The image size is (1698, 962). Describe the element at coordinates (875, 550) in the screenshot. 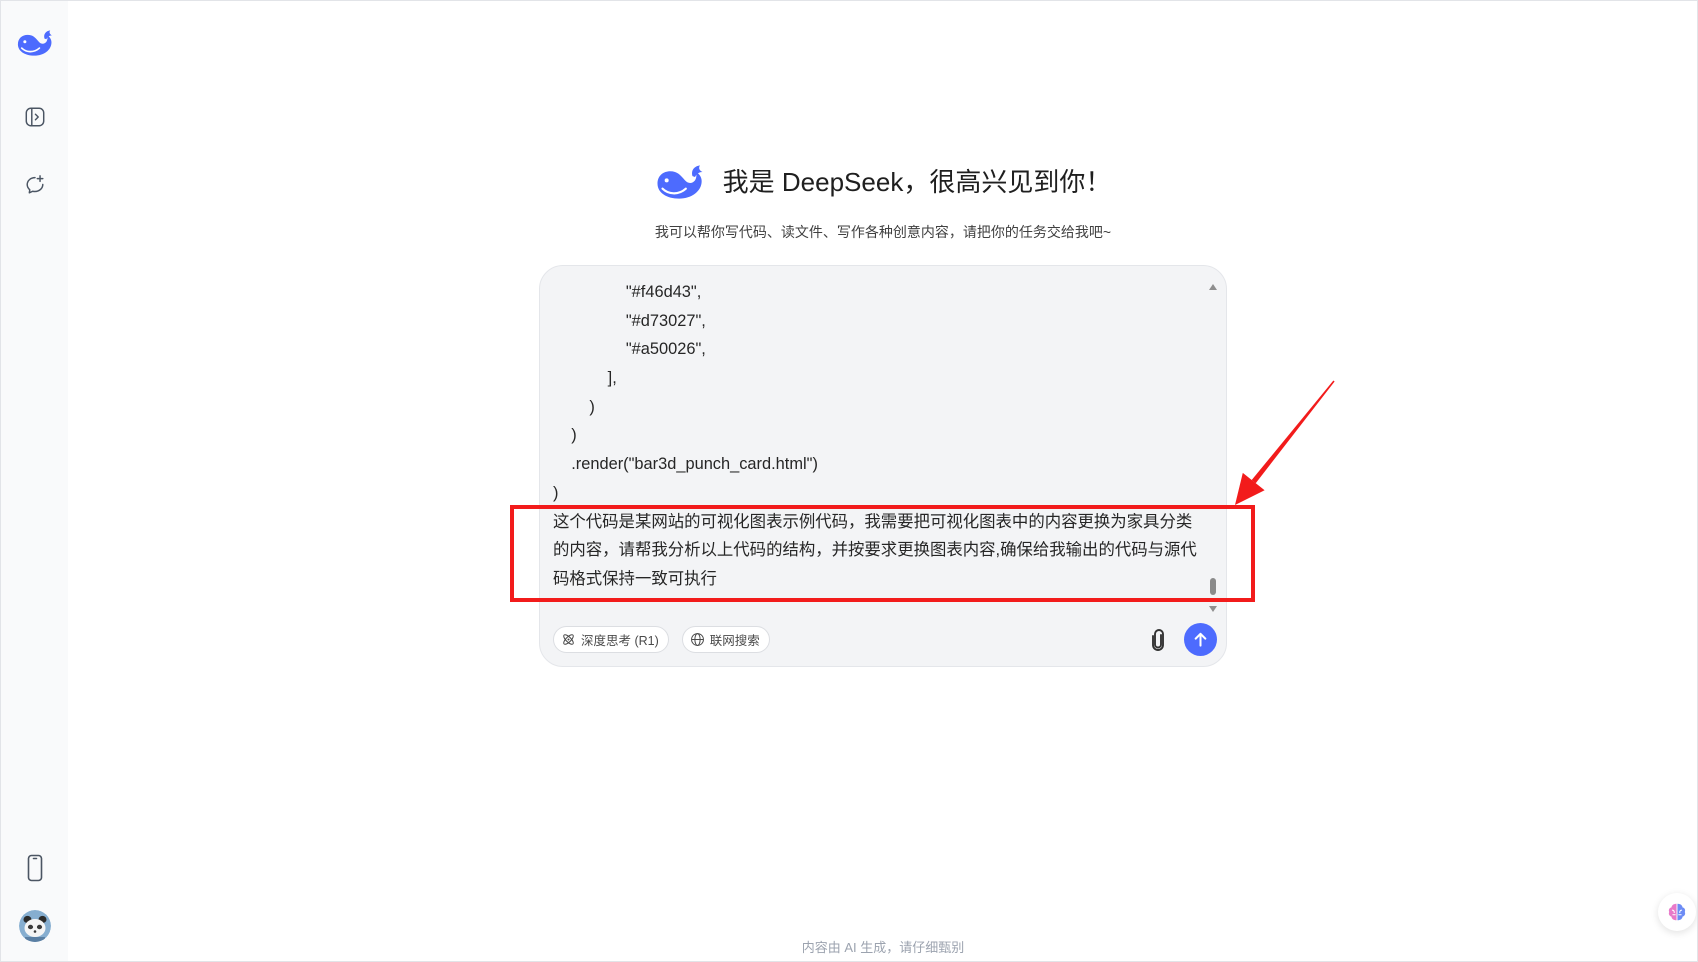

I see `input-text-line: 的内容，请帮我分析以上代码的结构，并按要求更换图表内容,确保给我输出的代码与源代` at that location.